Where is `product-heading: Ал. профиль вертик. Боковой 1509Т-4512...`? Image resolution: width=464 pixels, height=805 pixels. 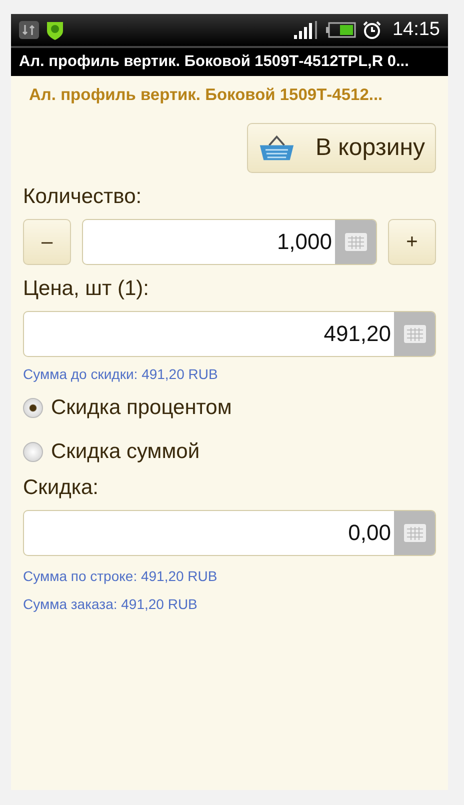
product-heading: Ал. профиль вертик. Боковой 1509Т-4512... is located at coordinates (206, 95).